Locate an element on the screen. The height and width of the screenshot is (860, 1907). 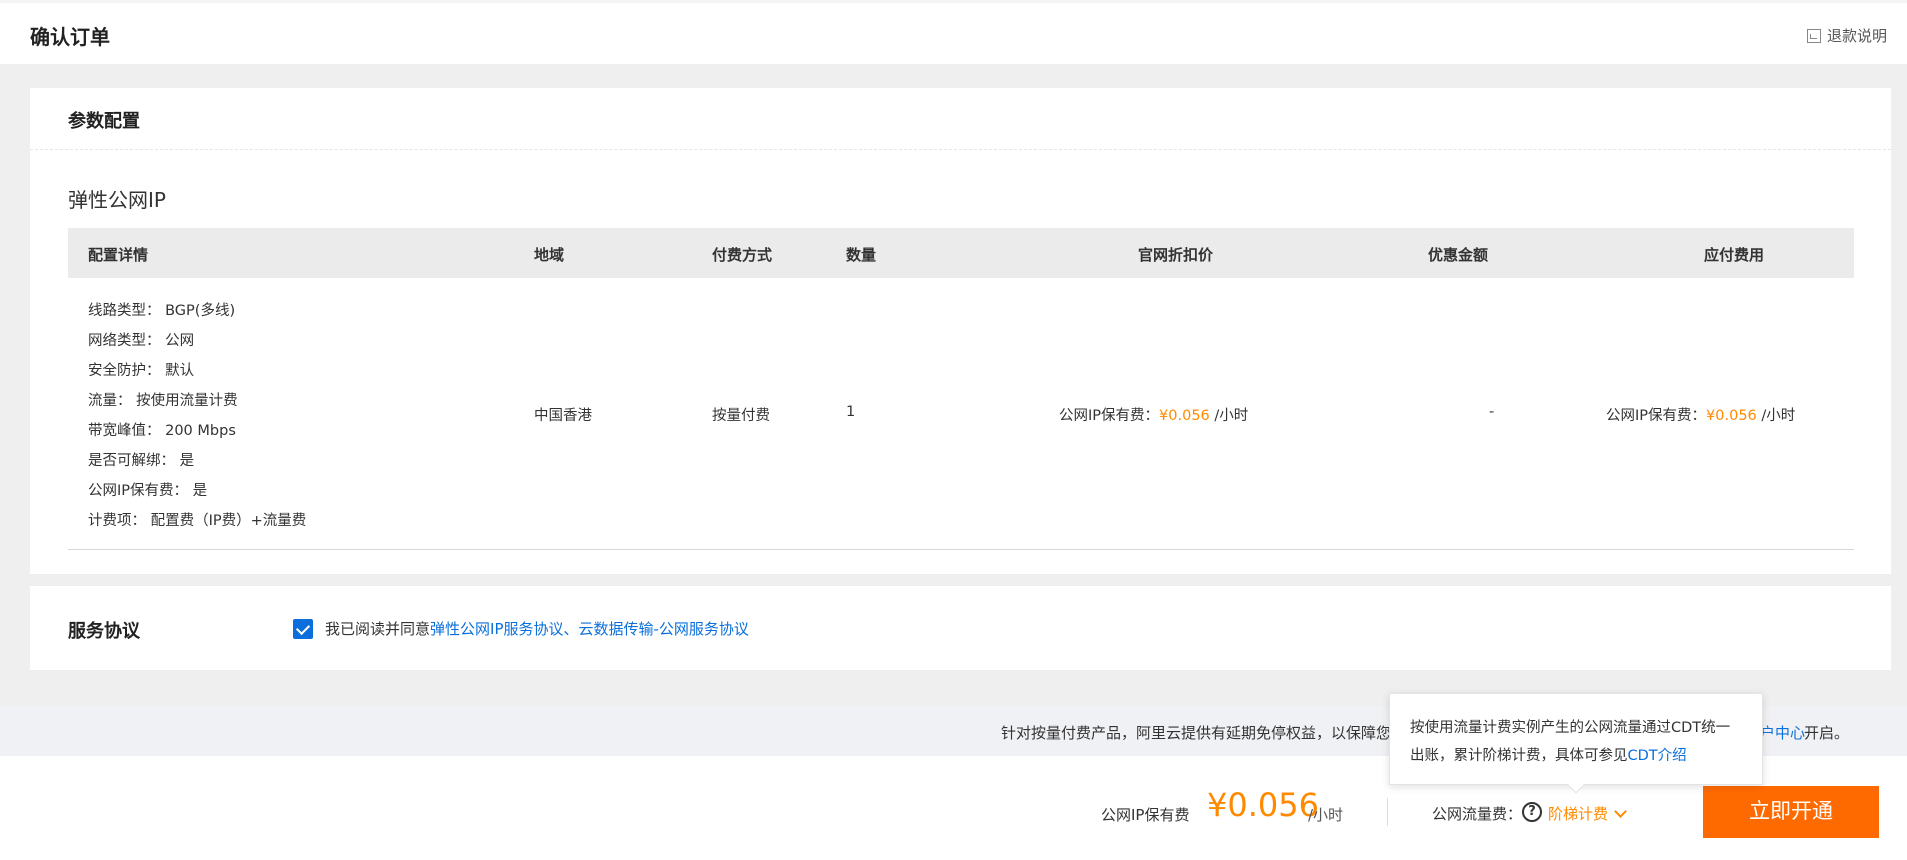
product-name: 弹性公网IP is located at coordinates (117, 200).